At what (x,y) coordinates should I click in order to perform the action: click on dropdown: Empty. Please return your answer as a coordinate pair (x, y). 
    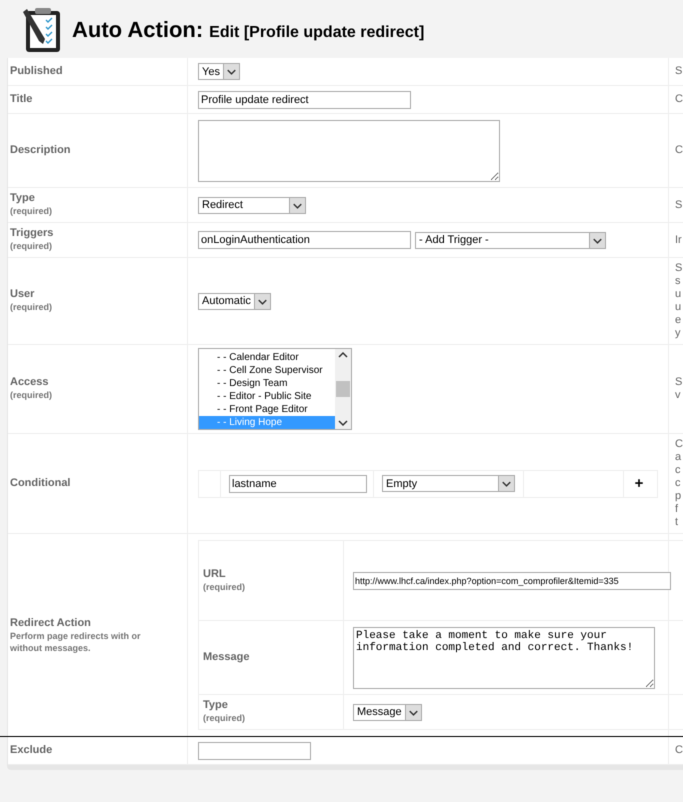
    Looking at the image, I should click on (448, 483).